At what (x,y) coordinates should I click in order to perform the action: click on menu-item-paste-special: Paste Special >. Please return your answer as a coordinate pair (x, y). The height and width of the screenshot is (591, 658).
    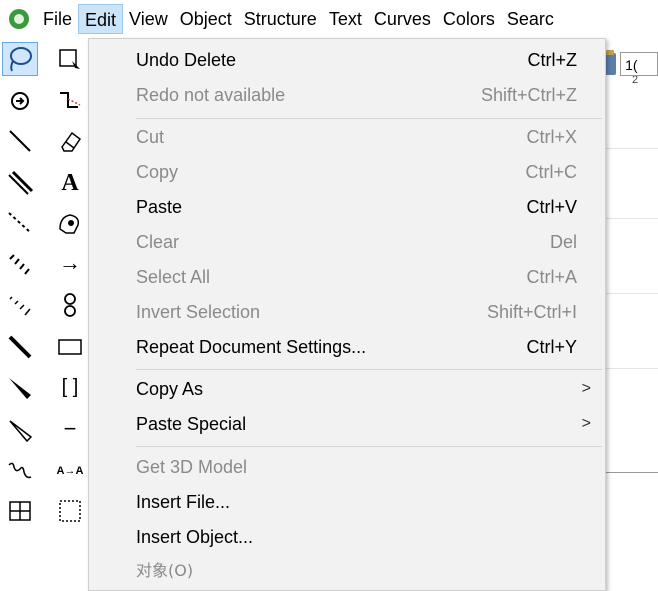
    Looking at the image, I should click on (347, 424).